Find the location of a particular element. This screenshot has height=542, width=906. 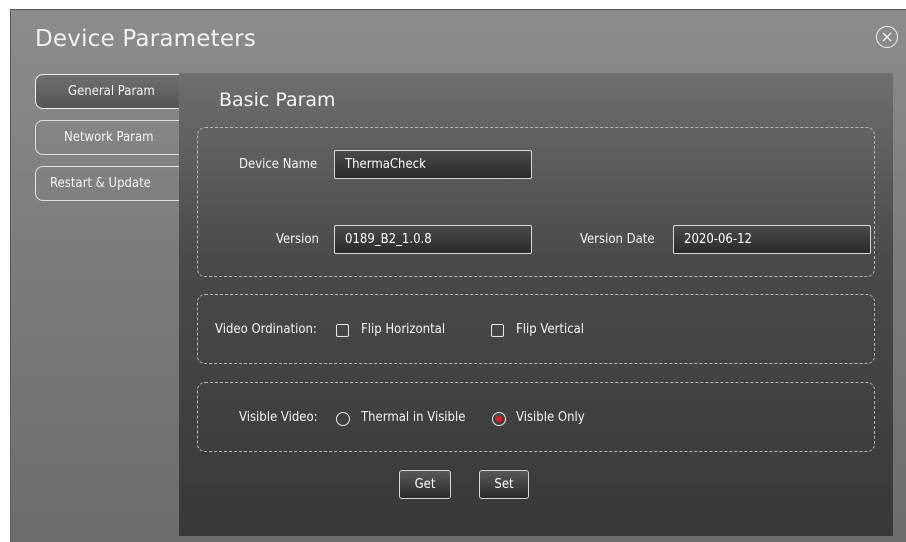

version-date-field: 2020-06-12 is located at coordinates (772, 239).